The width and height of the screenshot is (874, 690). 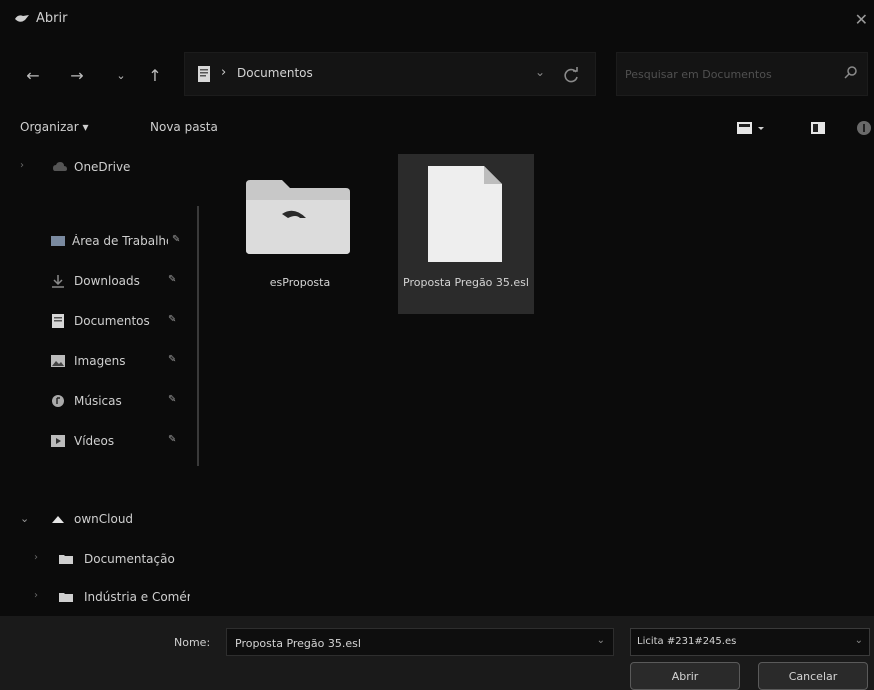 I want to click on close-icon: ✕, so click(x=861, y=19).